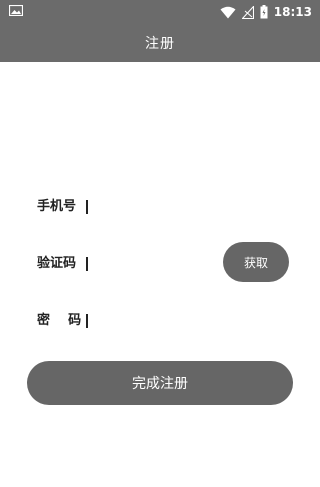 This screenshot has height=487, width=320. What do you see at coordinates (247, 12) in the screenshot?
I see `signal-icon` at bounding box center [247, 12].